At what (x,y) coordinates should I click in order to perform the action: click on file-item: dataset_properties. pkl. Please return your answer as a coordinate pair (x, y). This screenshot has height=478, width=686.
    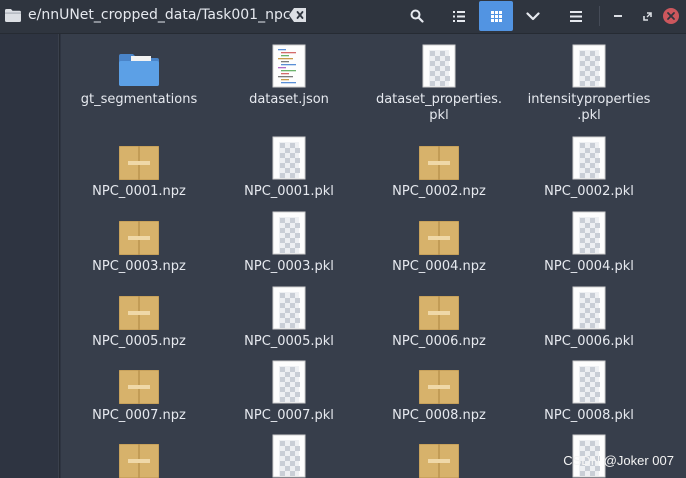
    Looking at the image, I should click on (439, 83).